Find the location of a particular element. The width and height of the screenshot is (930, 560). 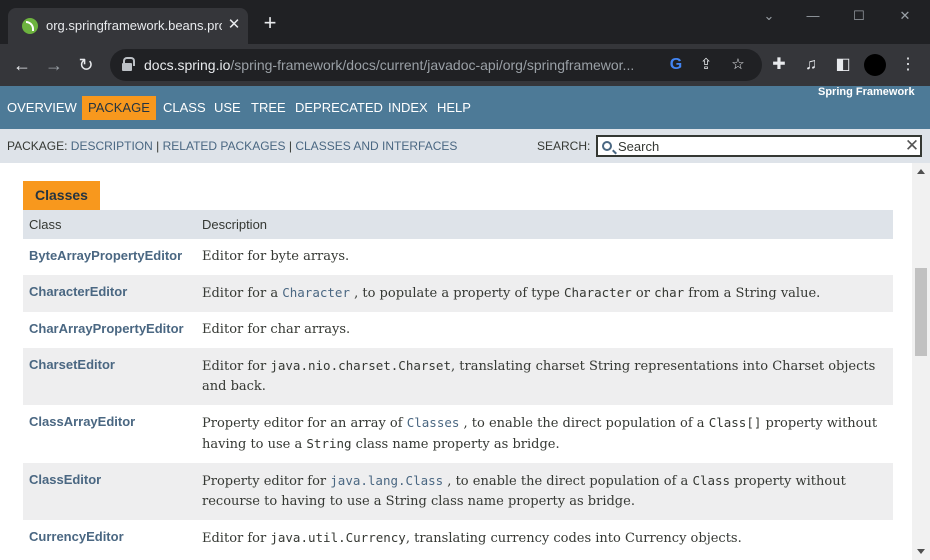

browser-tab: org.springframework.beans.prop ✕ is located at coordinates (128, 26).